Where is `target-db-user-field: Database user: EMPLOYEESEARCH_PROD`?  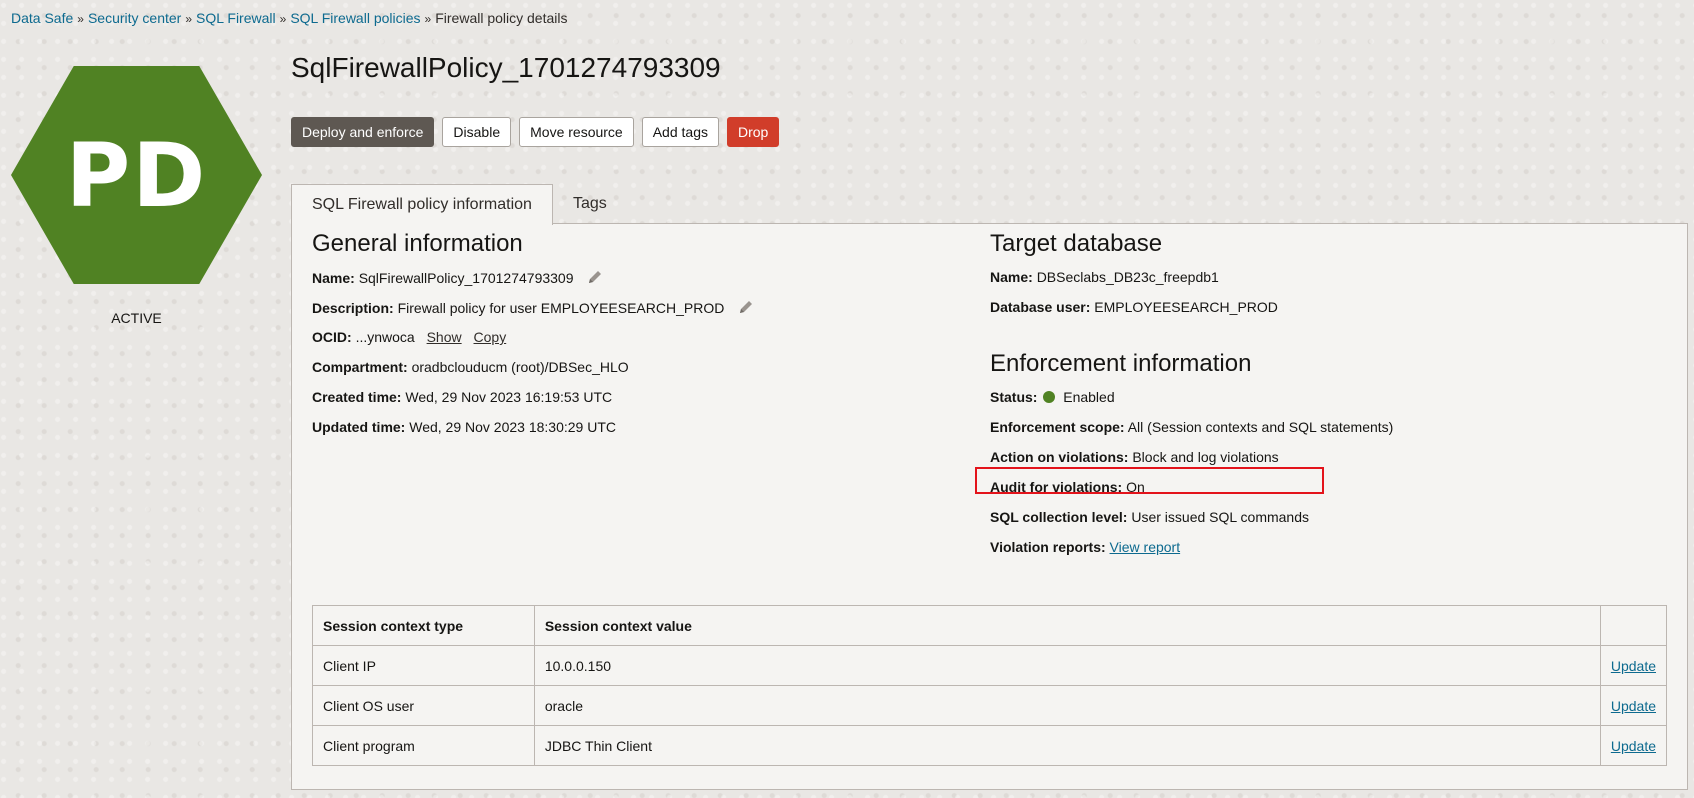 target-db-user-field: Database user: EMPLOYEESEARCH_PROD is located at coordinates (1134, 307).